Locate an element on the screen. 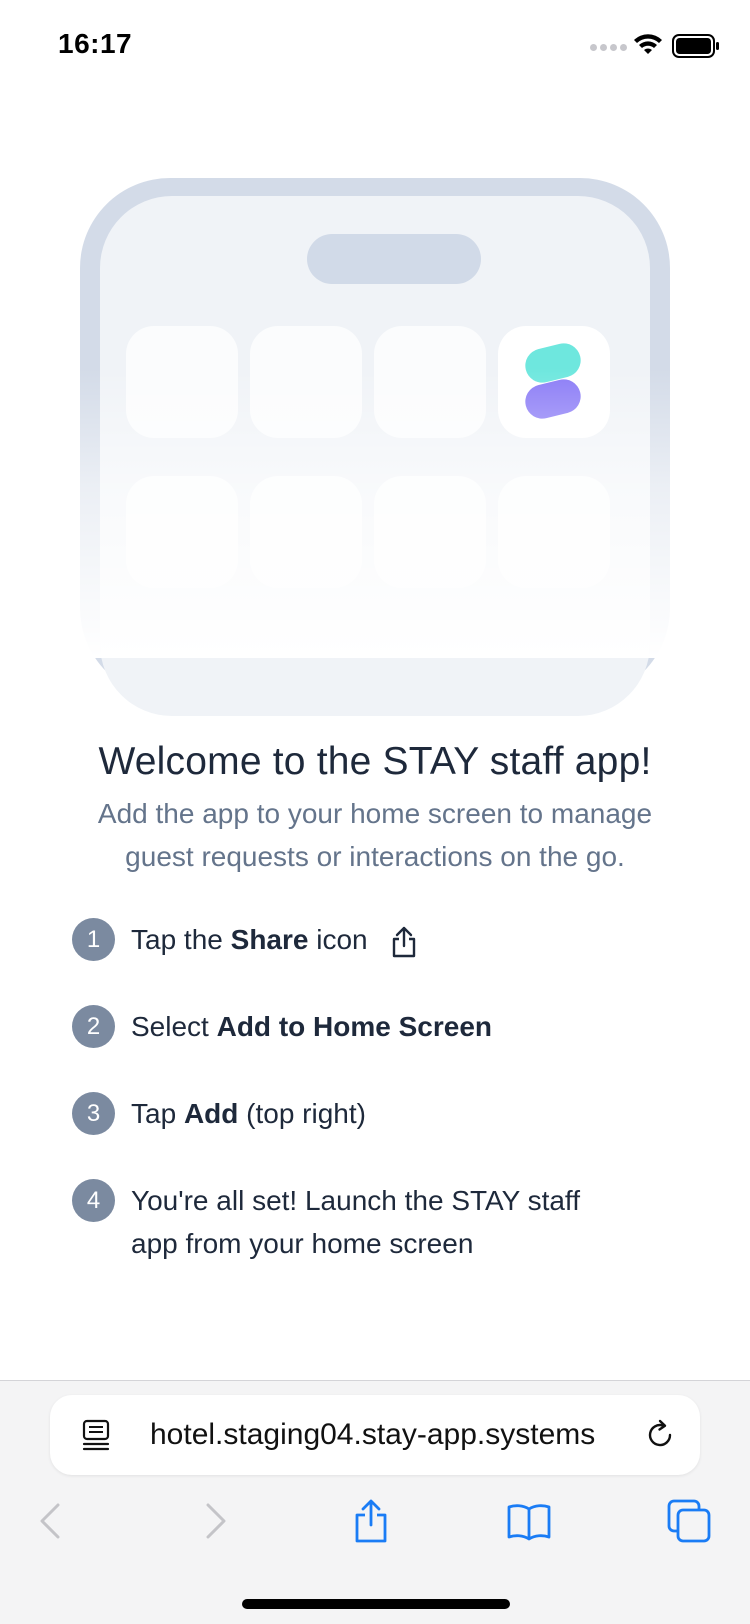 The width and height of the screenshot is (750, 1624). battery-icon is located at coordinates (695, 46).